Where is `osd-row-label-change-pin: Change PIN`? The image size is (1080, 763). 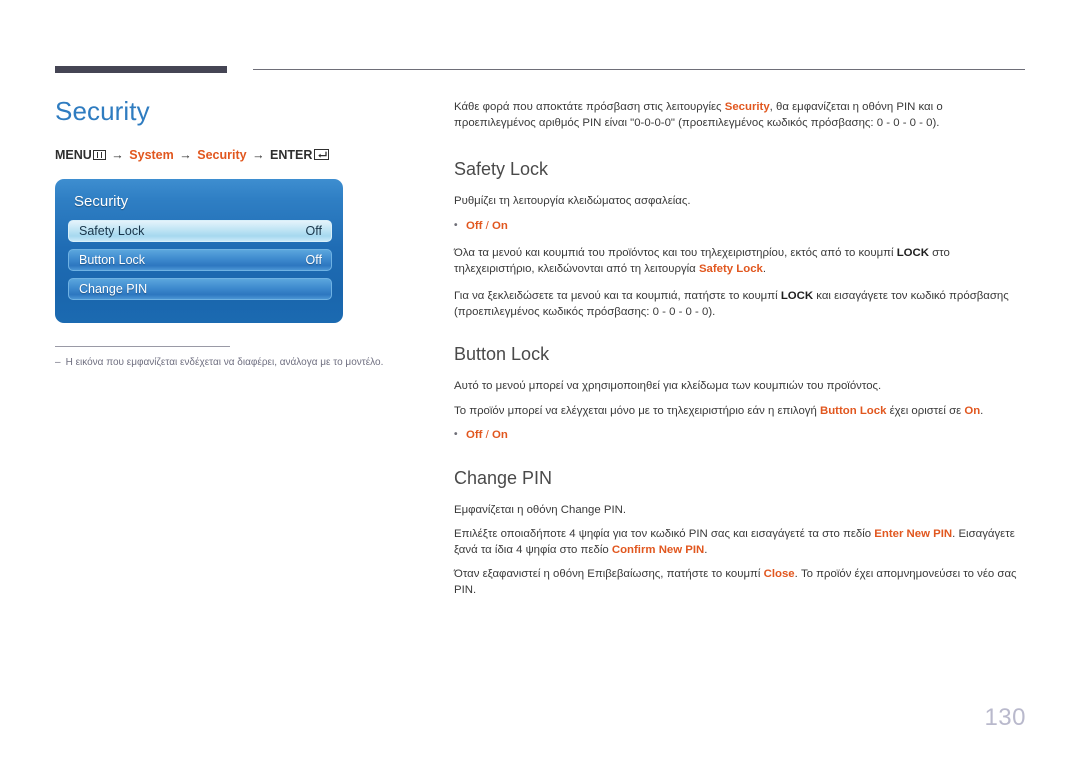
osd-row-label-change-pin: Change PIN is located at coordinates (113, 289).